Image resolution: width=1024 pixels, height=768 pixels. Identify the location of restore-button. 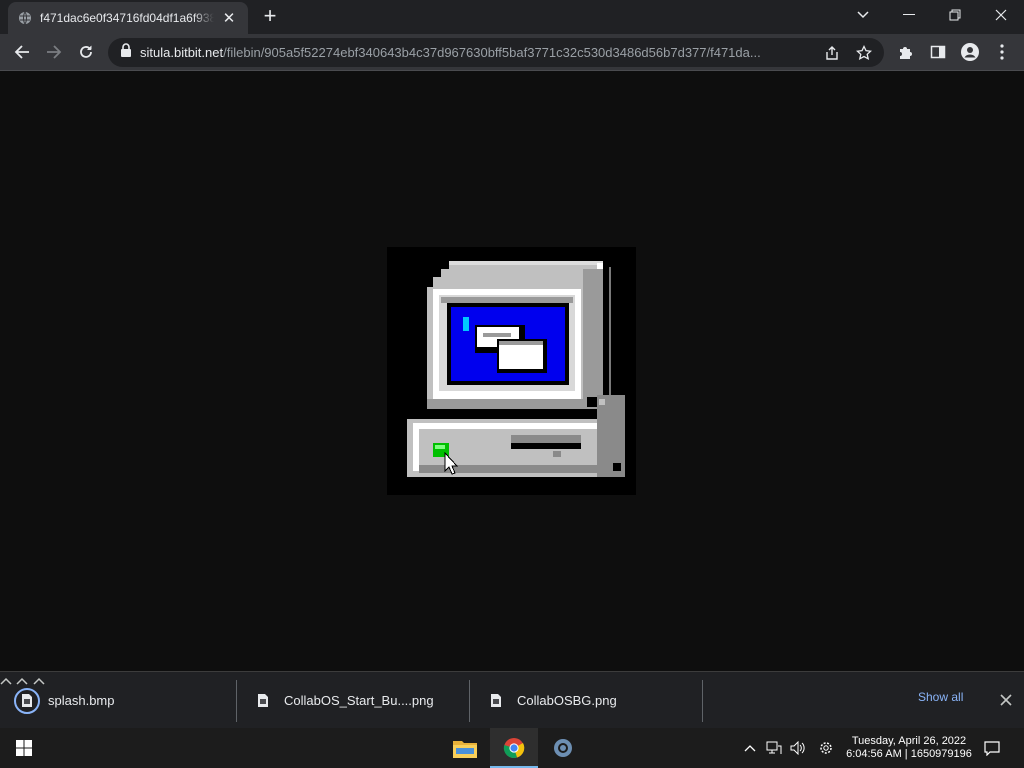
(955, 15).